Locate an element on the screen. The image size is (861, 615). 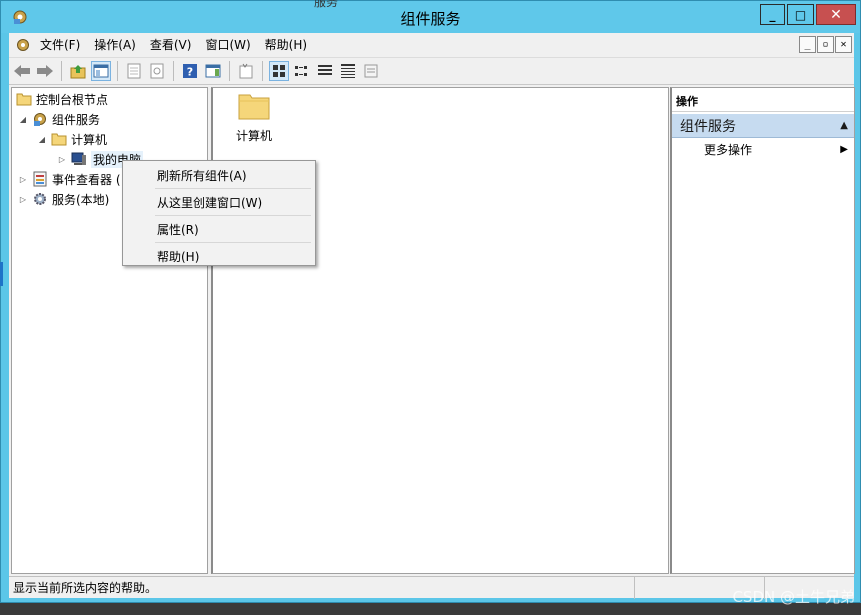
new-window-icon is located at coordinates (246, 71).